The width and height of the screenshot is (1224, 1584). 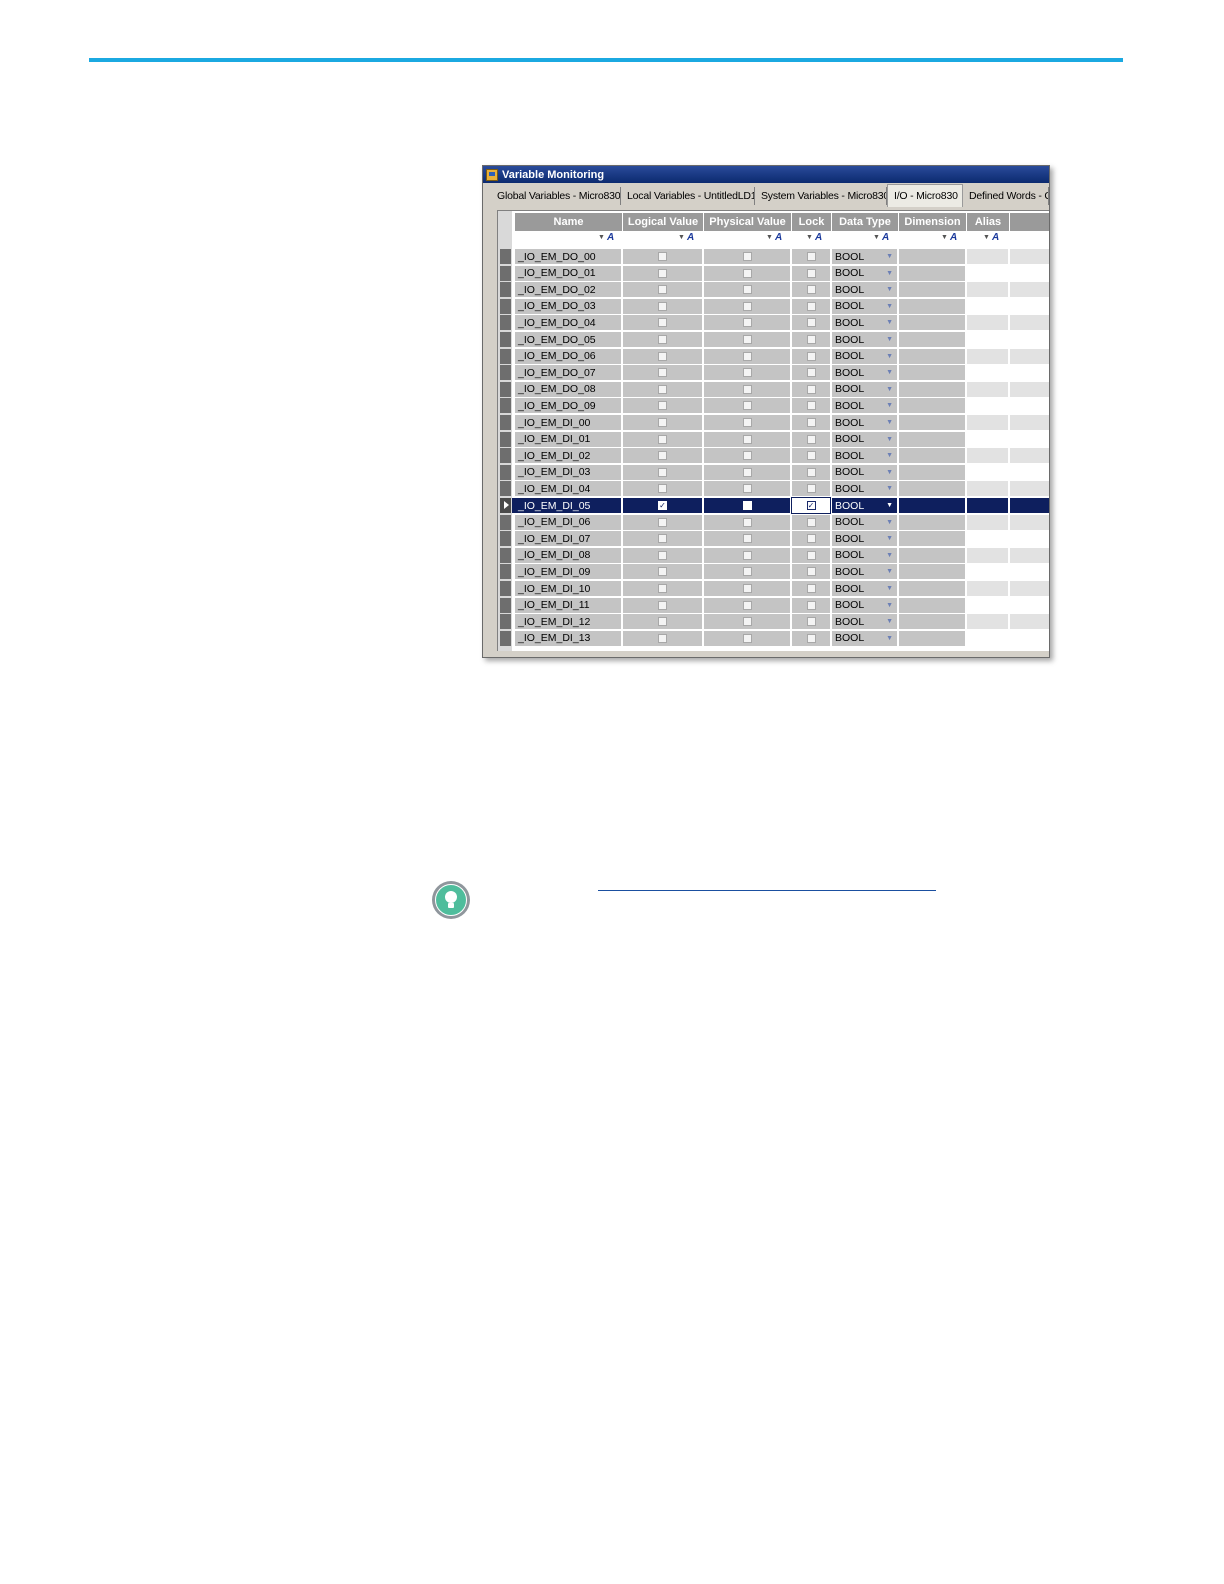 I want to click on sort-filter-icon: A, so click(x=778, y=237).